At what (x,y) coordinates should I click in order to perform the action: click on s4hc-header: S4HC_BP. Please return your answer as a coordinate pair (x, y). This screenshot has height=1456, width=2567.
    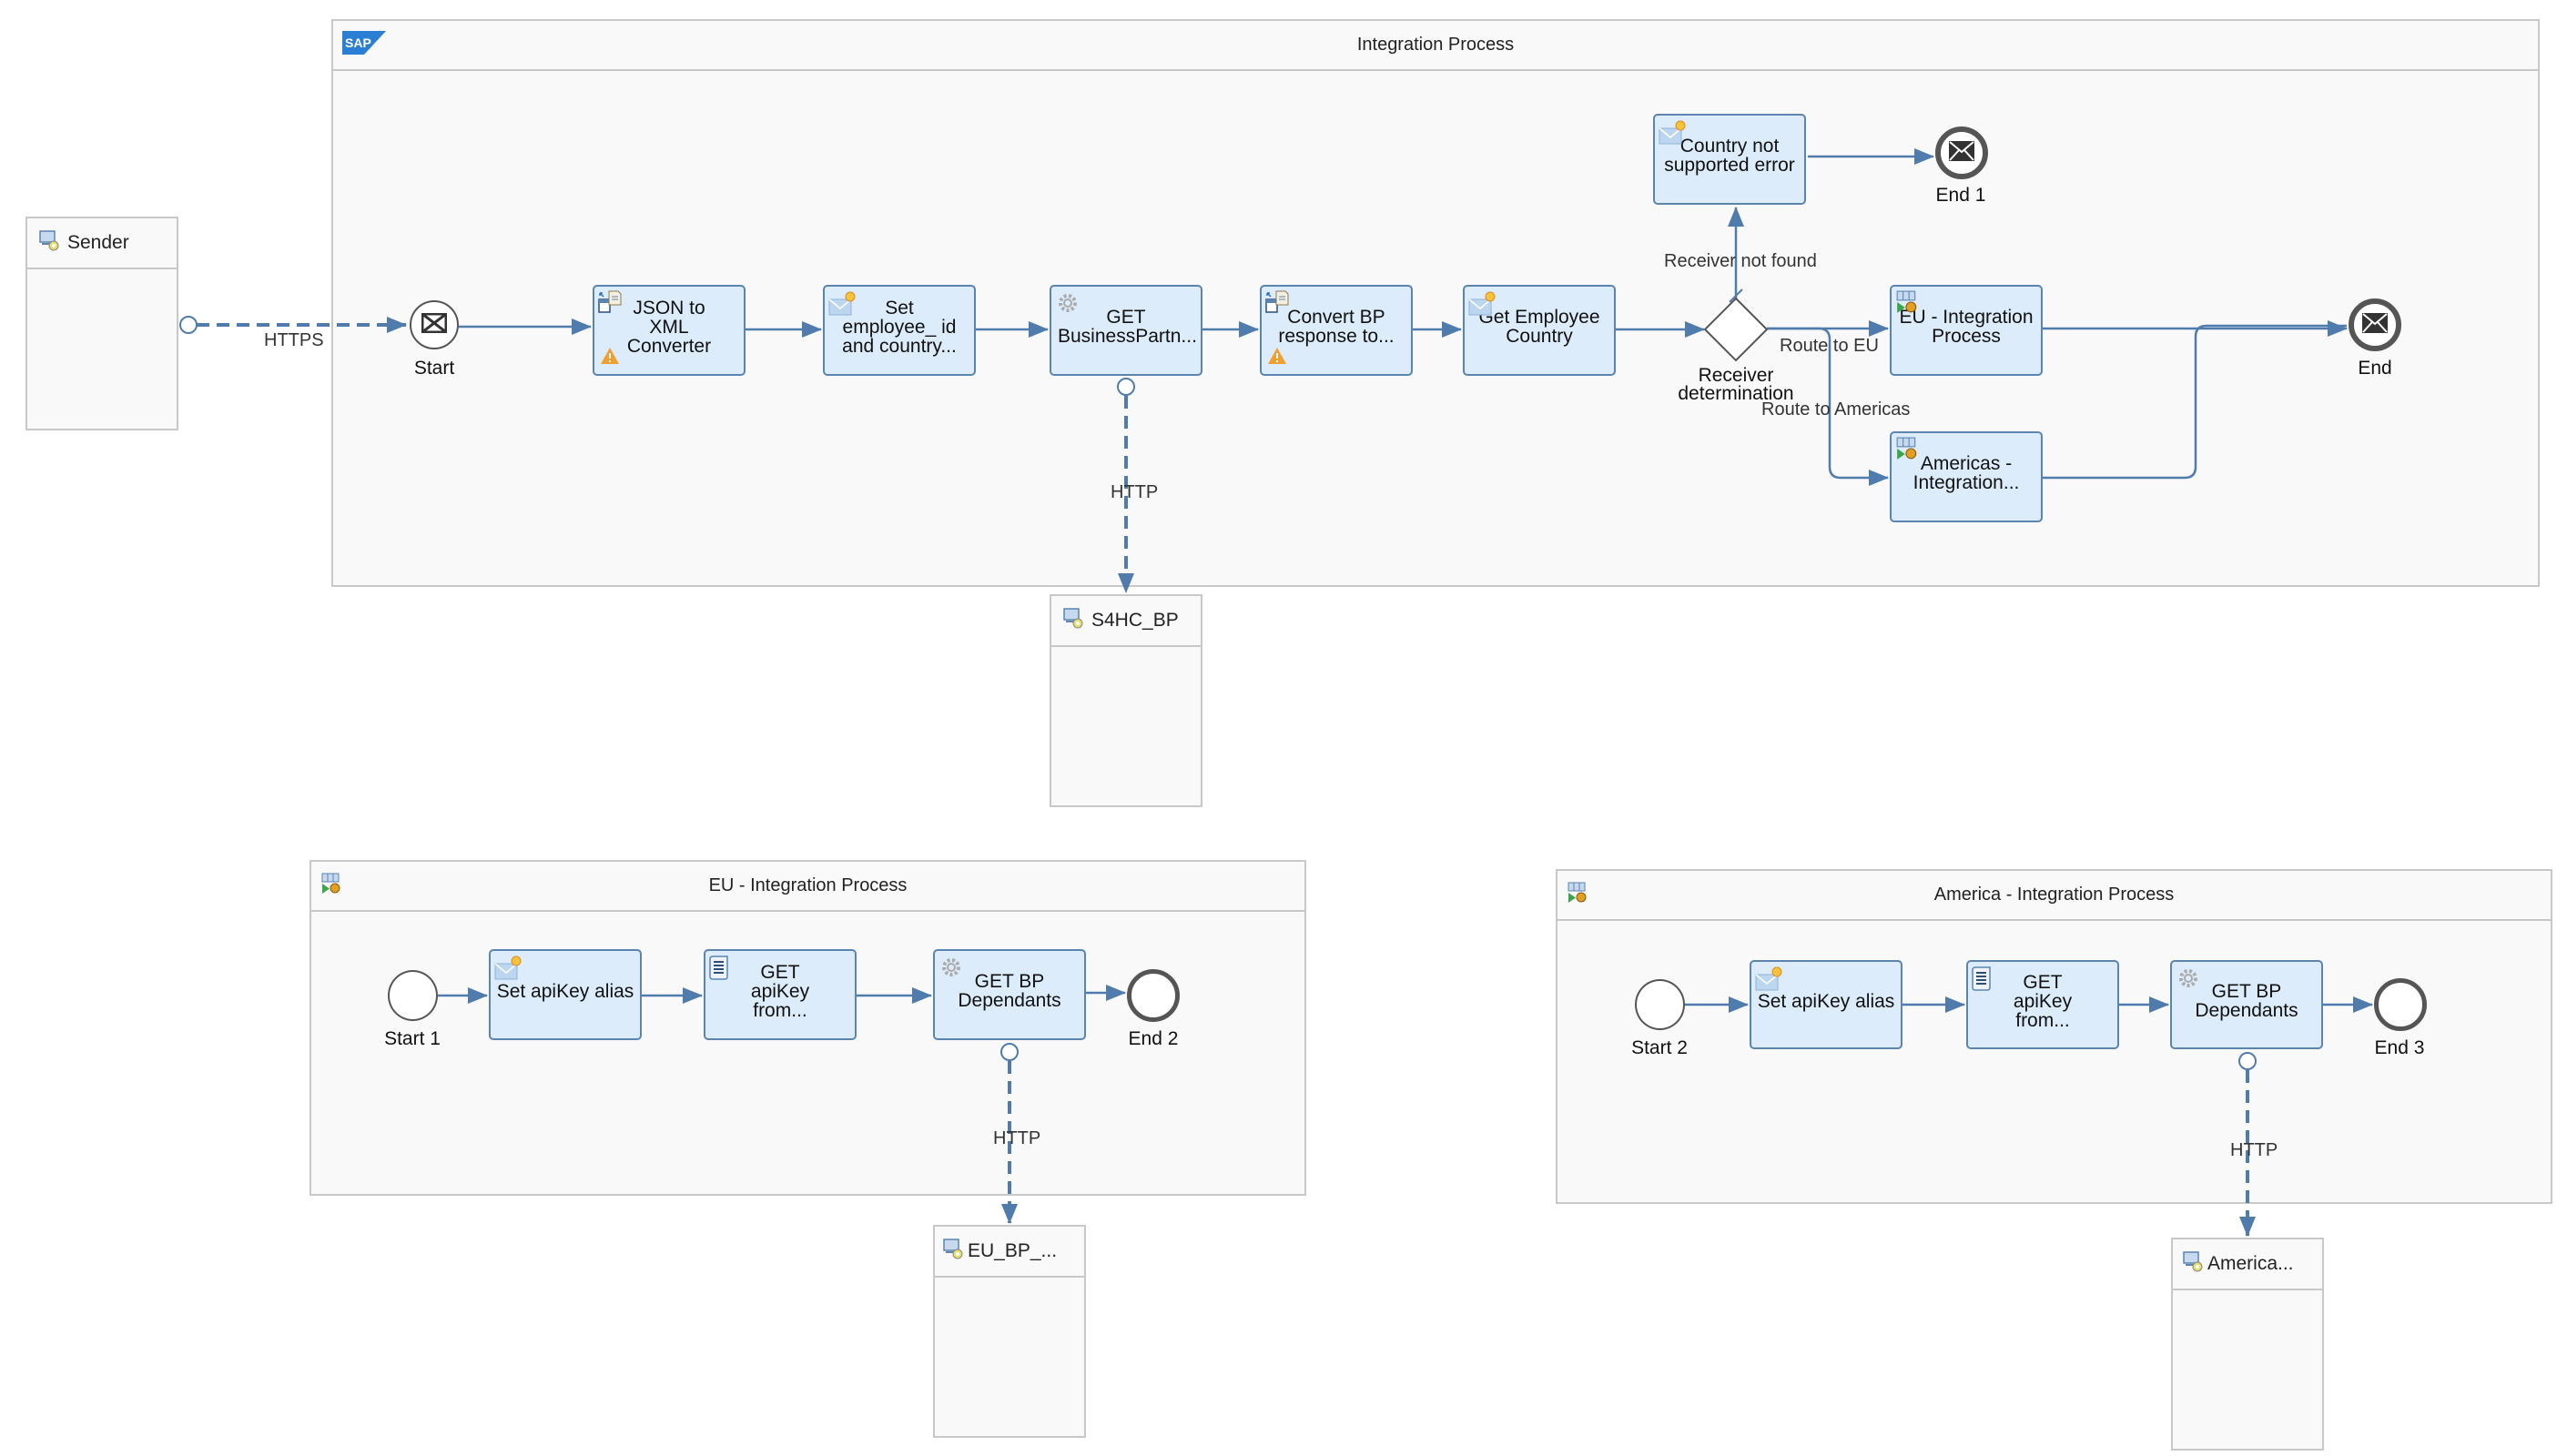
    Looking at the image, I should click on (1126, 621).